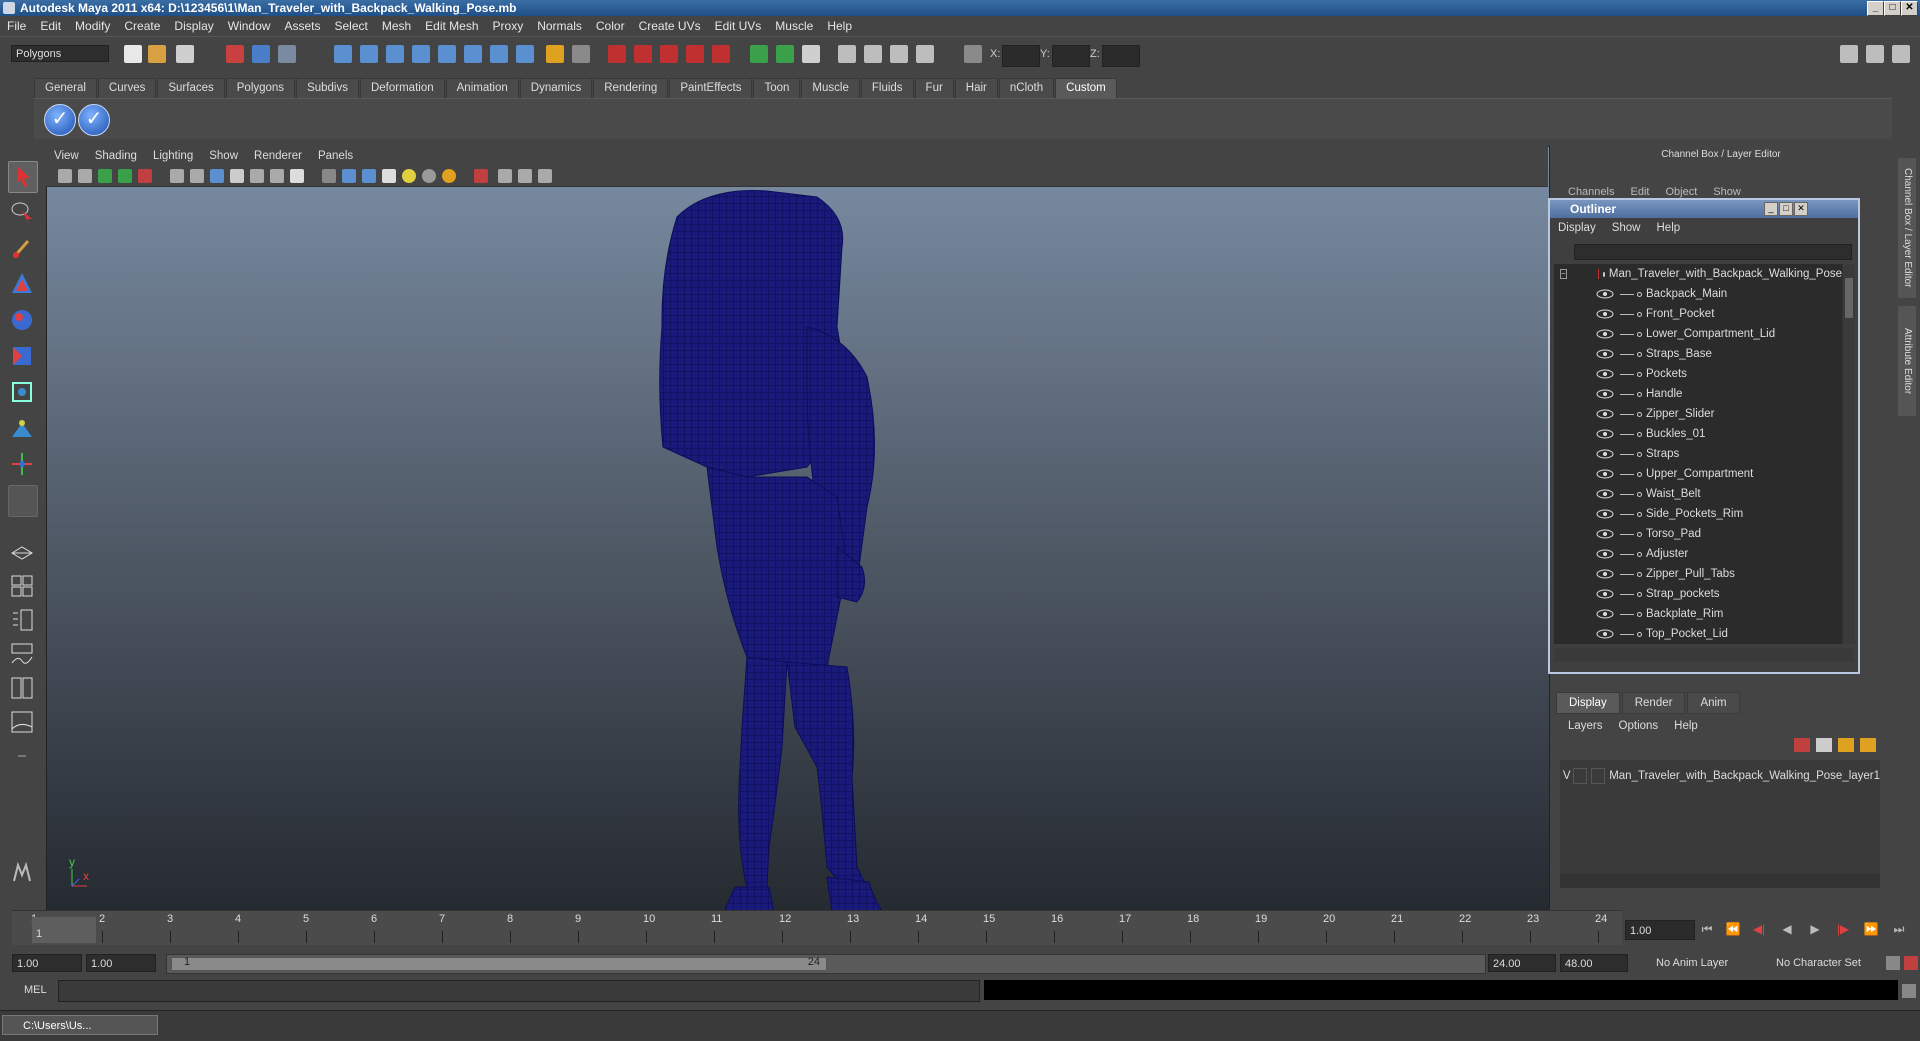 The height and width of the screenshot is (1041, 1920). Describe the element at coordinates (287, 54) in the screenshot. I see `select-component-icon` at that location.